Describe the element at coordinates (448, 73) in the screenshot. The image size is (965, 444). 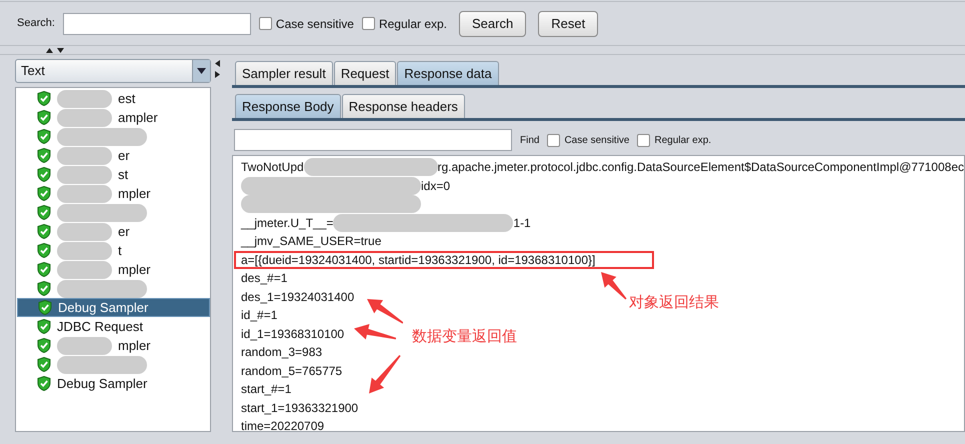
I see `tab: Response data` at that location.